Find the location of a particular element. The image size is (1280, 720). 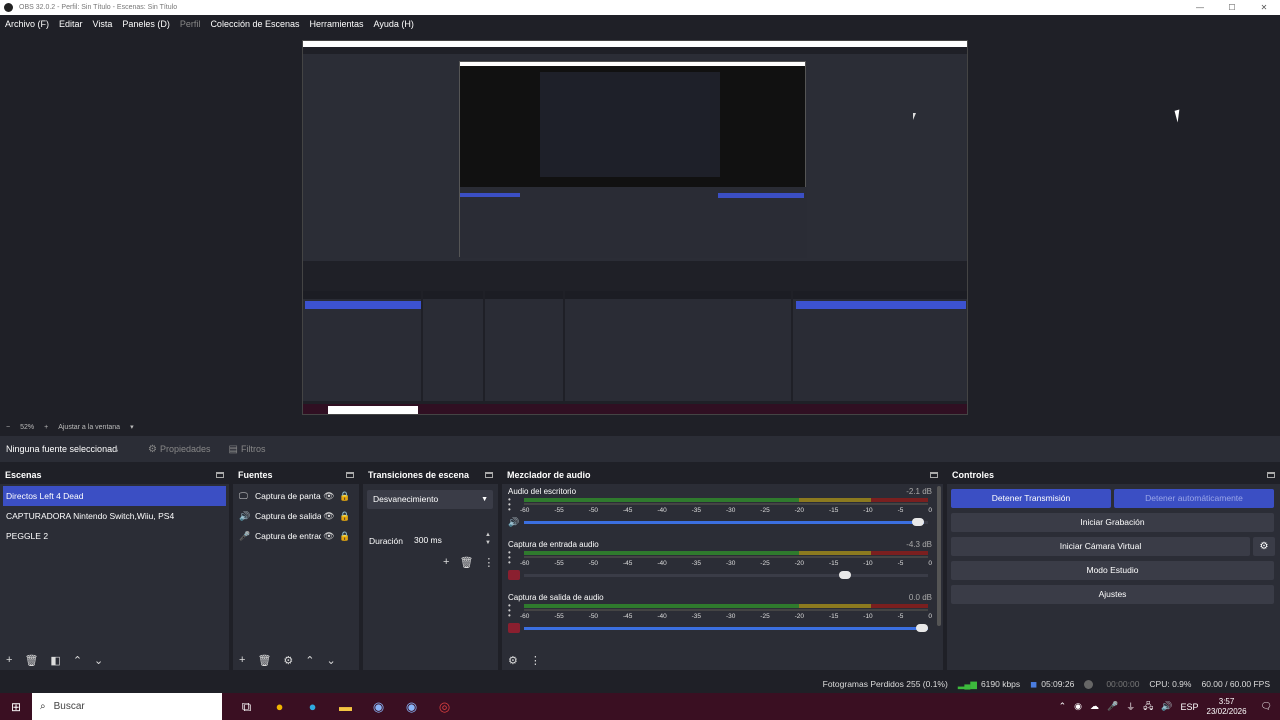

file-explorer-icon: ▬ is located at coordinates (345, 707).